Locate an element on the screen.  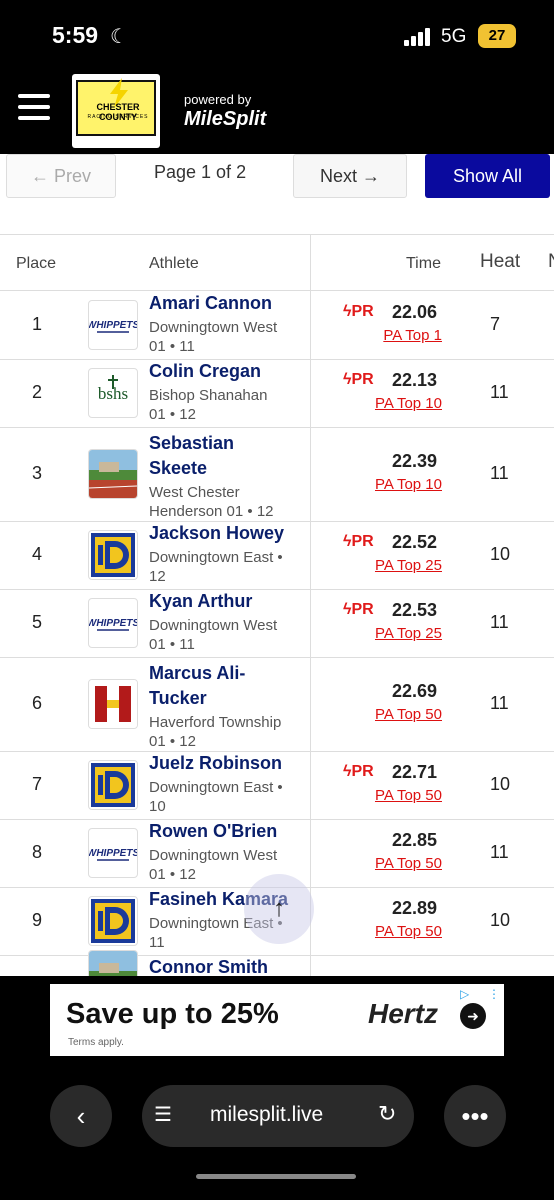
url-text: milesplit.live is located at coordinates (267, 1114).